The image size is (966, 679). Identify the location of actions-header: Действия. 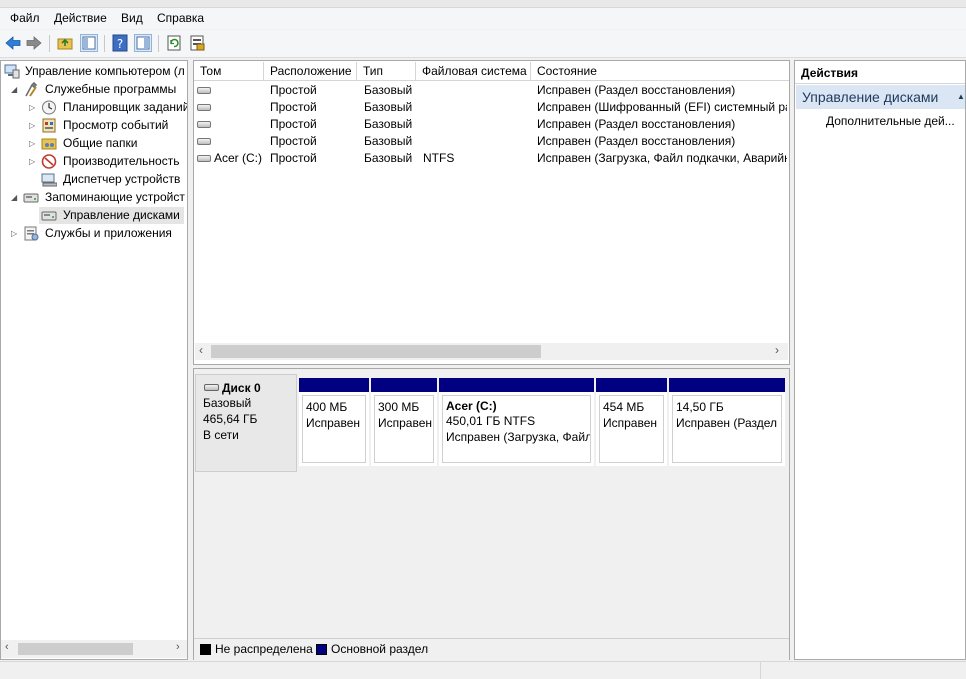
(880, 72).